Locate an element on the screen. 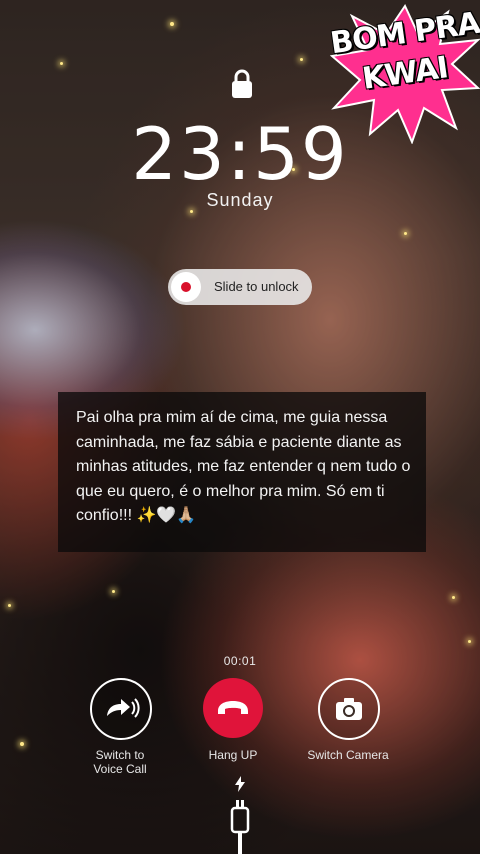  clock-day: Sunday is located at coordinates (240, 200).